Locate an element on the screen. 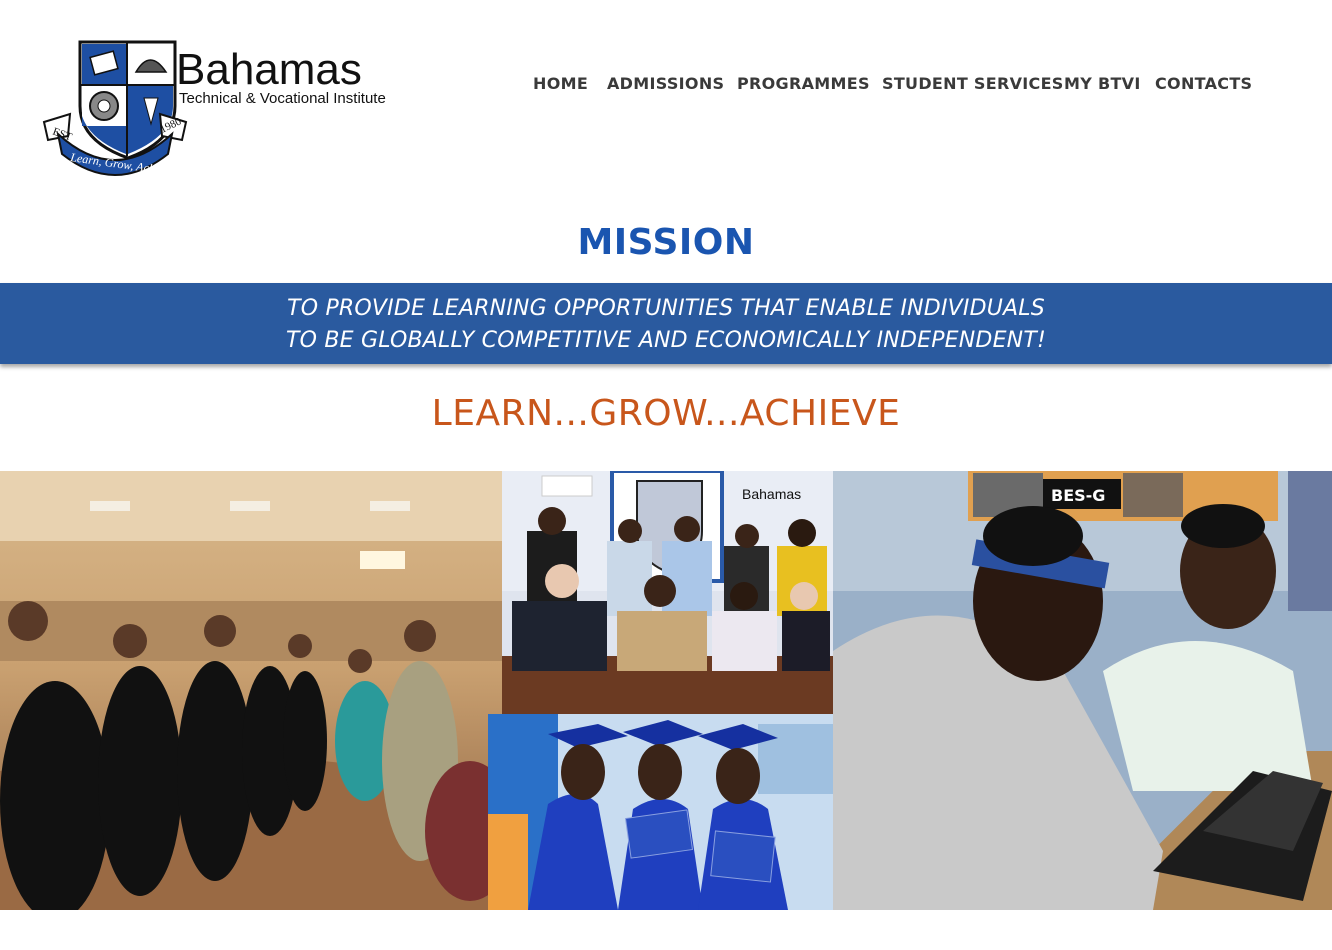 The width and height of the screenshot is (1332, 950). svg-text: BES-G is located at coordinates (1078, 495).